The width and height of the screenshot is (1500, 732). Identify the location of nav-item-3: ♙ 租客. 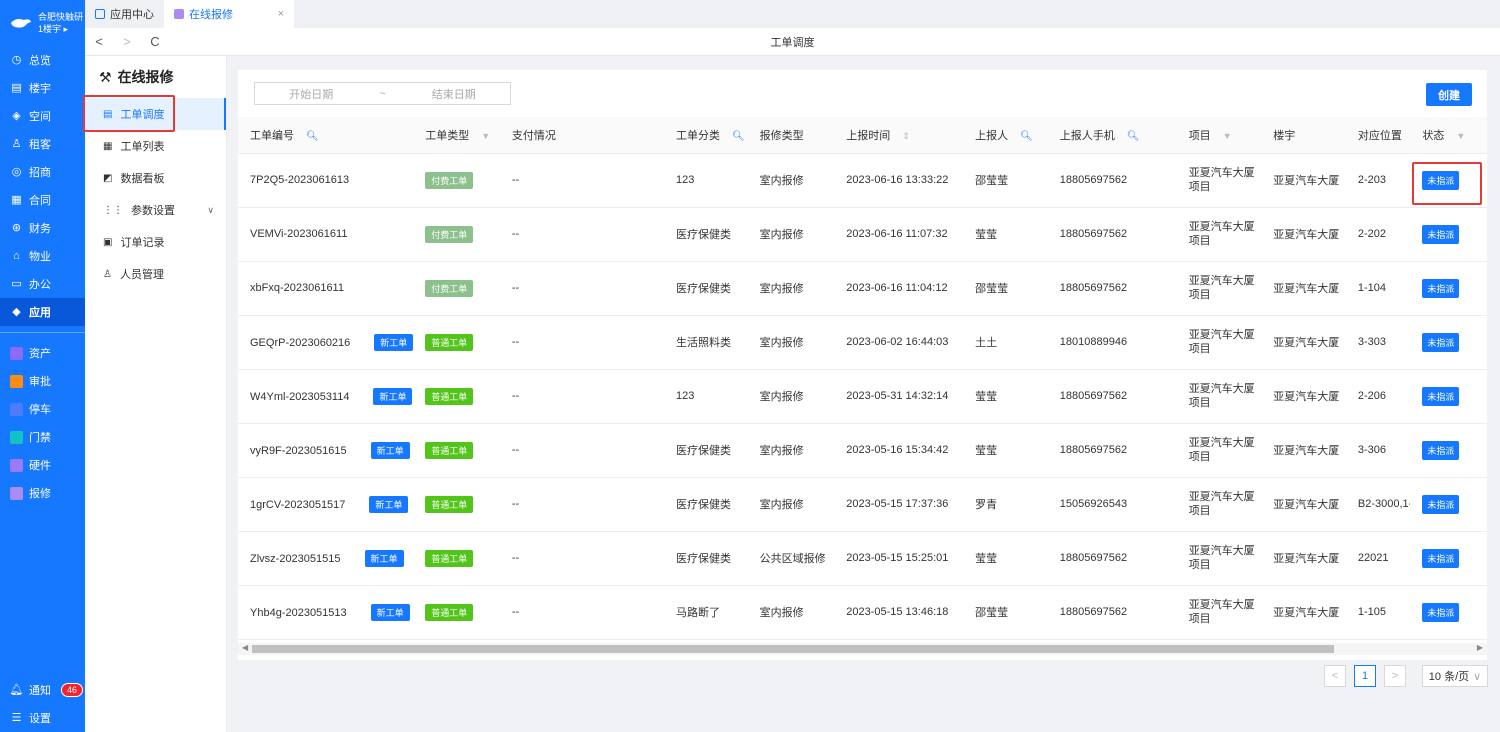
(42, 144).